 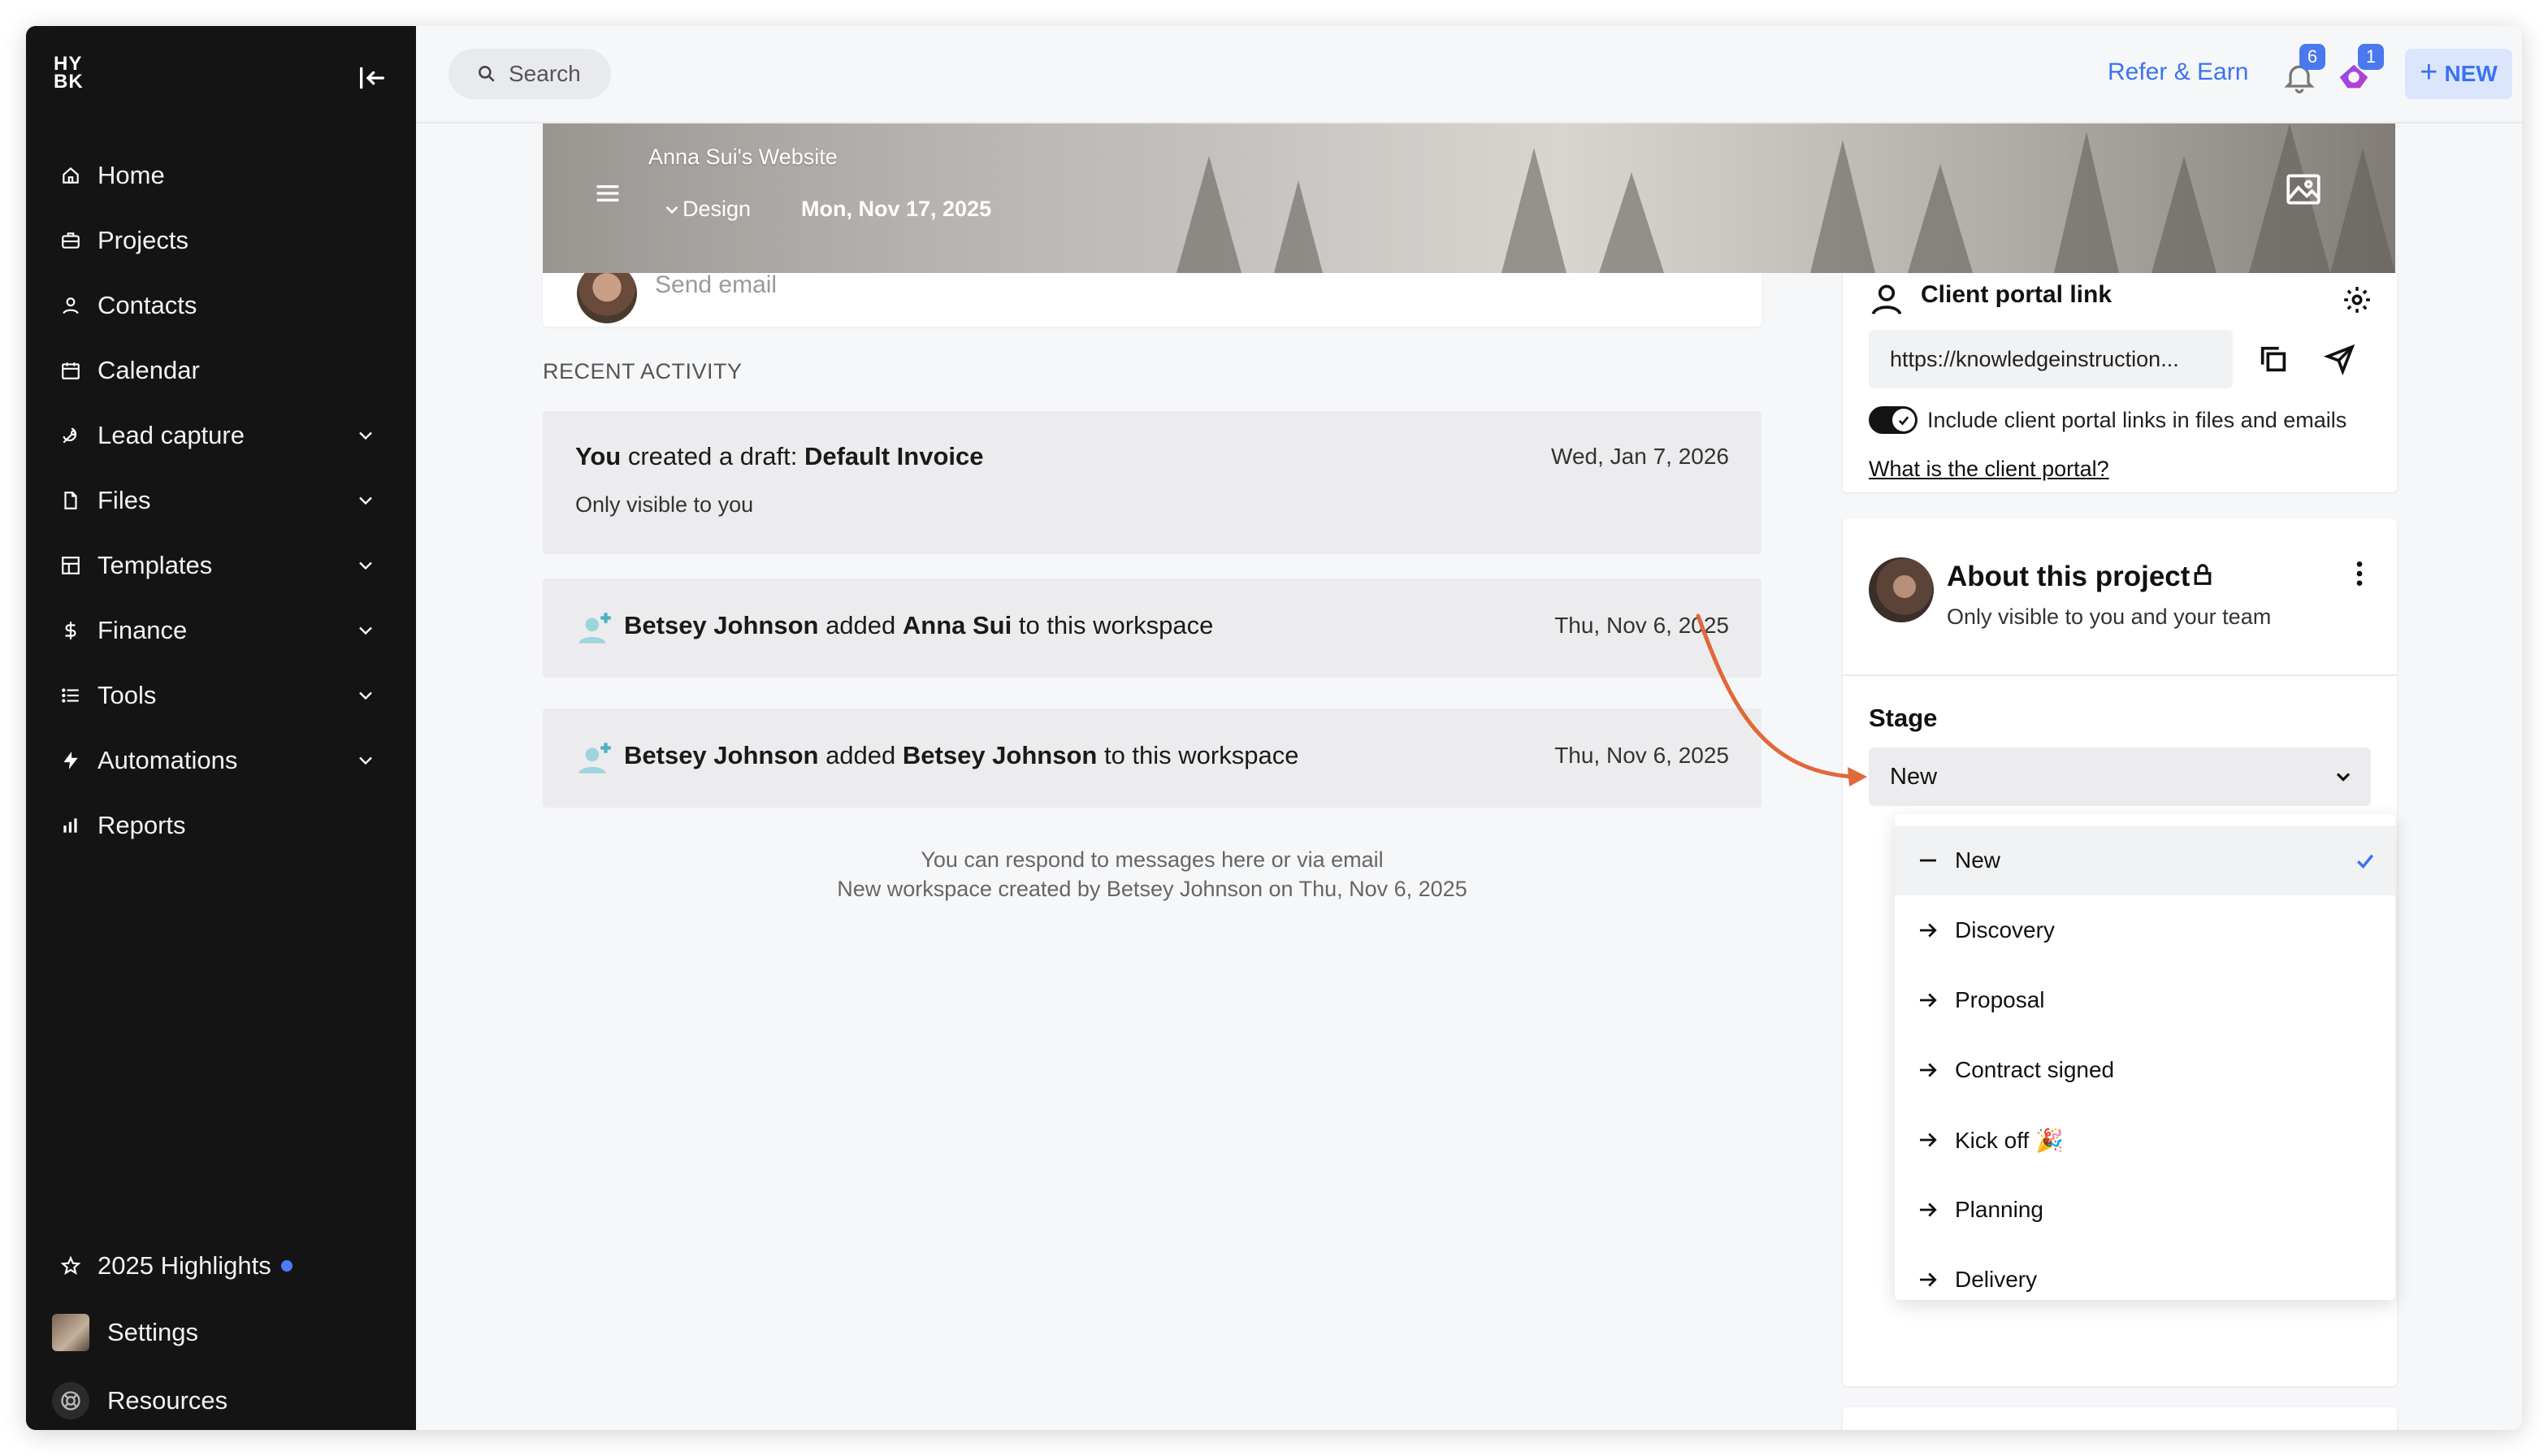 What do you see at coordinates (171, 435) in the screenshot?
I see `sidebar-item-label: Lead capture` at bounding box center [171, 435].